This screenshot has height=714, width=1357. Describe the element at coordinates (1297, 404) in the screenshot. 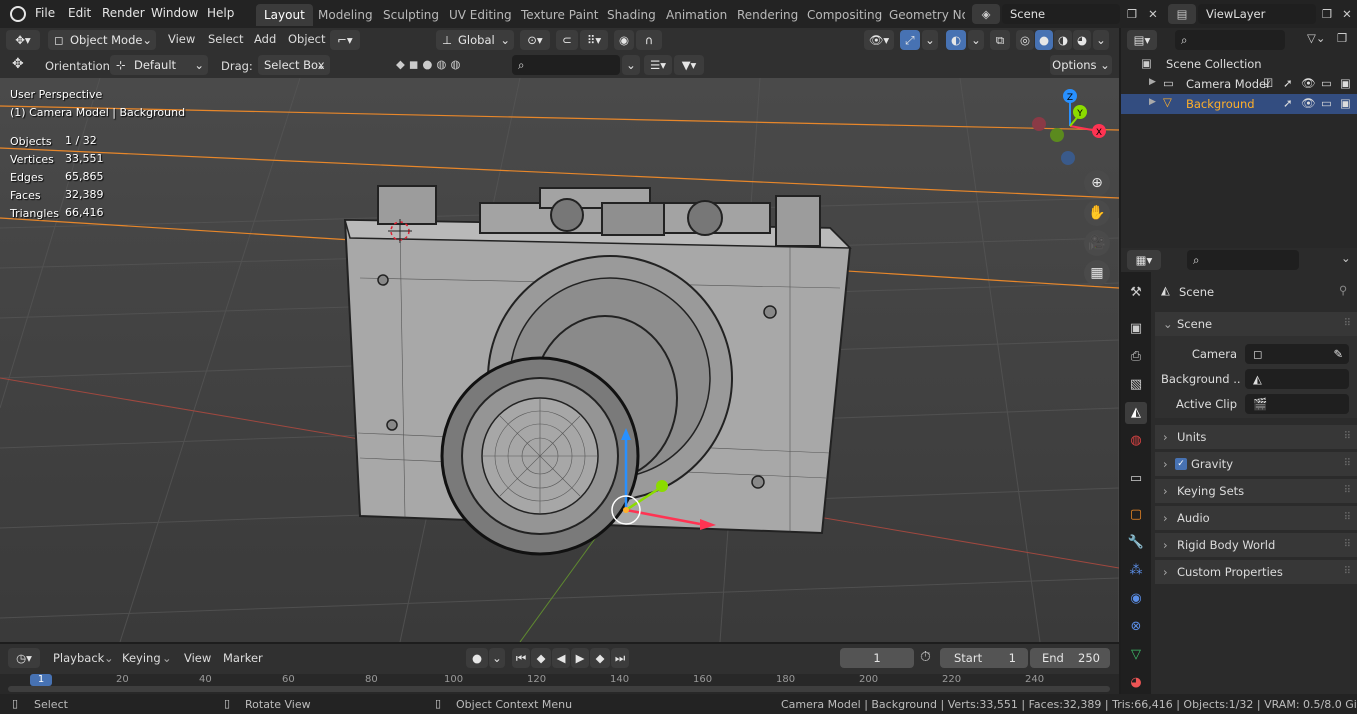

I see `active-clip-field: 🎬` at that location.